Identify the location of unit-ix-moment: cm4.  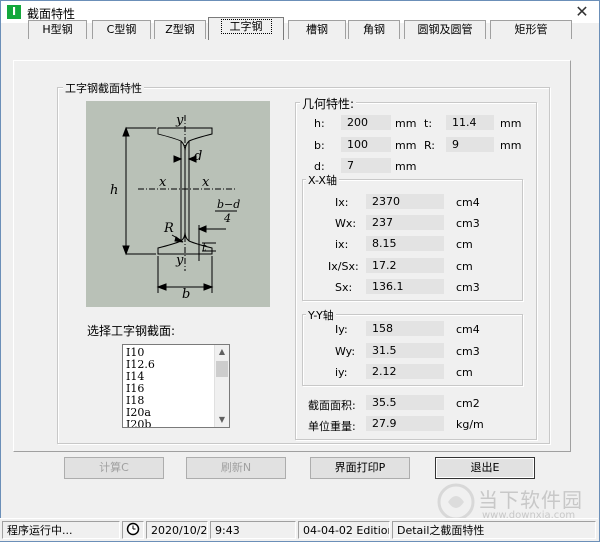
(468, 202).